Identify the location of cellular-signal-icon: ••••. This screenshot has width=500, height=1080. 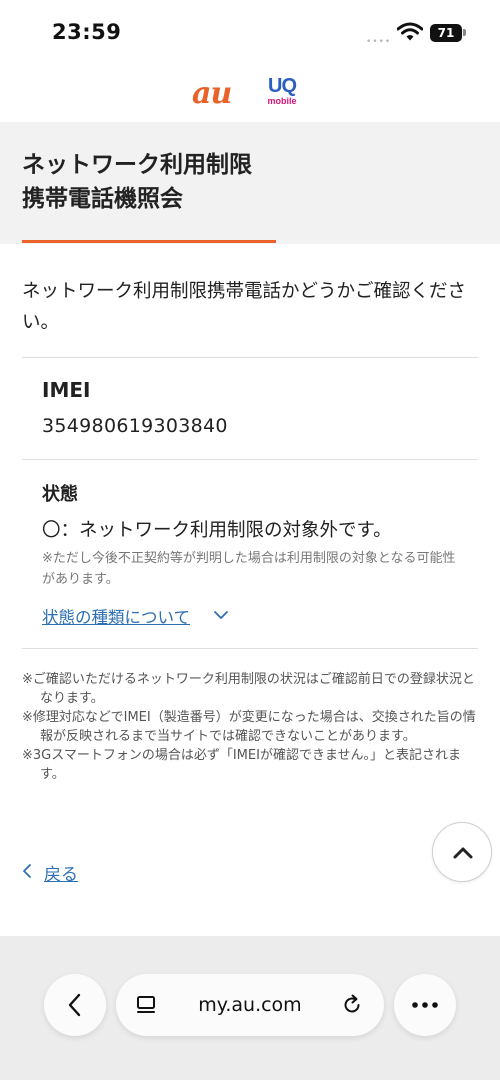
(379, 42).